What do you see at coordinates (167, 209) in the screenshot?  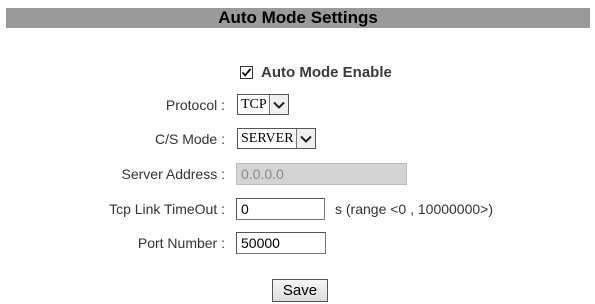 I see `tcp-timeout-label: Tcp Link TimeOut :` at bounding box center [167, 209].